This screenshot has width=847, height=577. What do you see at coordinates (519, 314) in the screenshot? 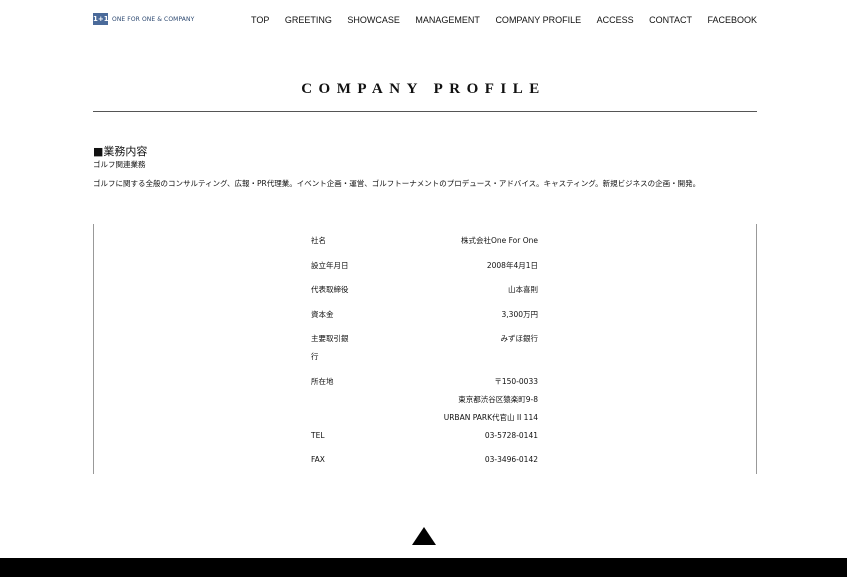
I see `profile-value-line: 3,300万円` at bounding box center [519, 314].